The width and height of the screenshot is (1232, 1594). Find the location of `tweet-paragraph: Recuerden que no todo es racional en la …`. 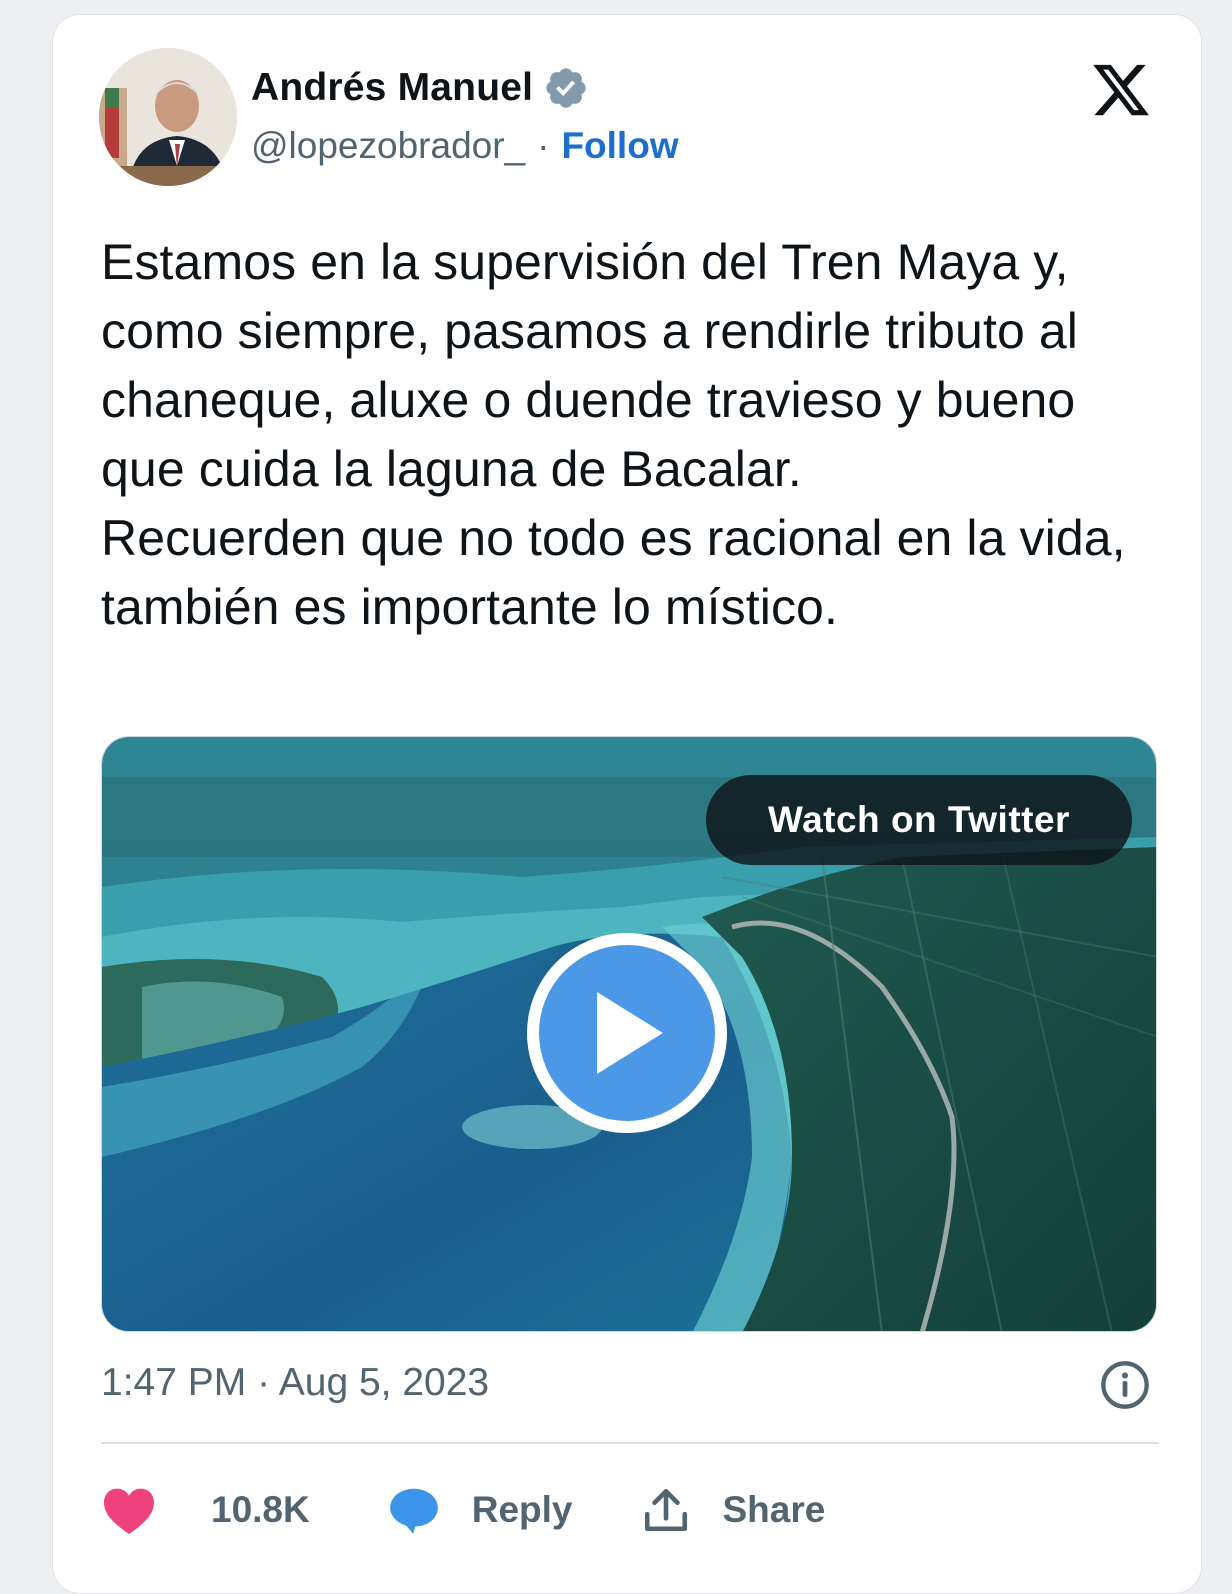

tweet-paragraph: Recuerden que no todo es racional en la … is located at coordinates (613, 572).